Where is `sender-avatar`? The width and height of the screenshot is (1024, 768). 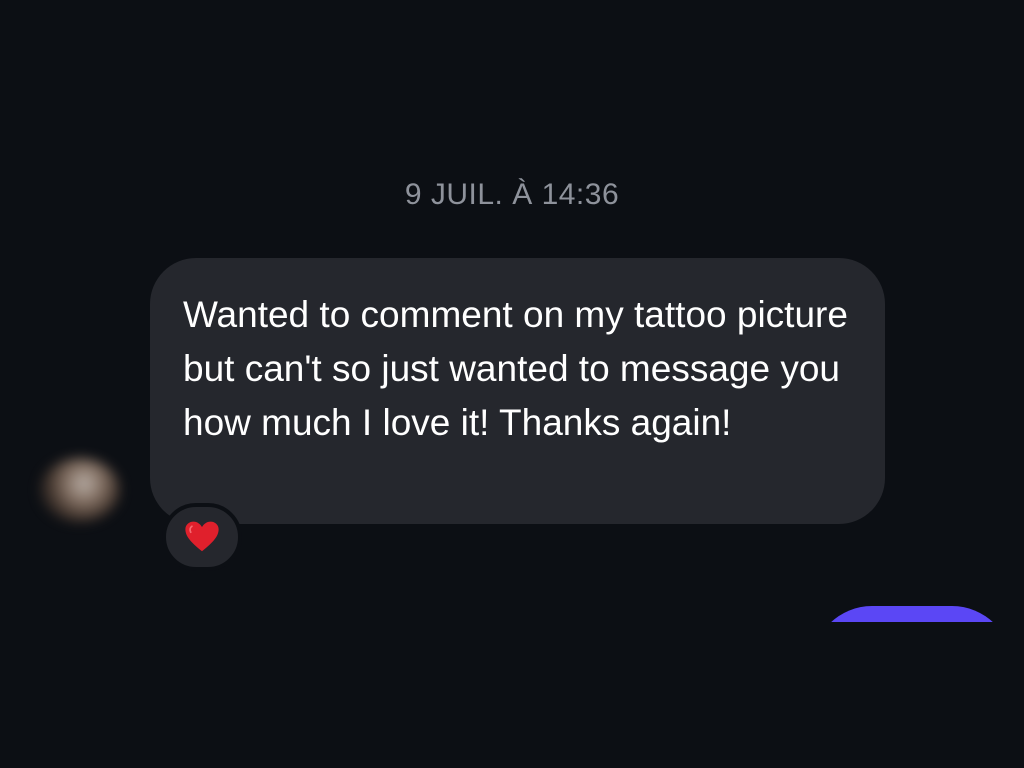
sender-avatar is located at coordinates (80, 490).